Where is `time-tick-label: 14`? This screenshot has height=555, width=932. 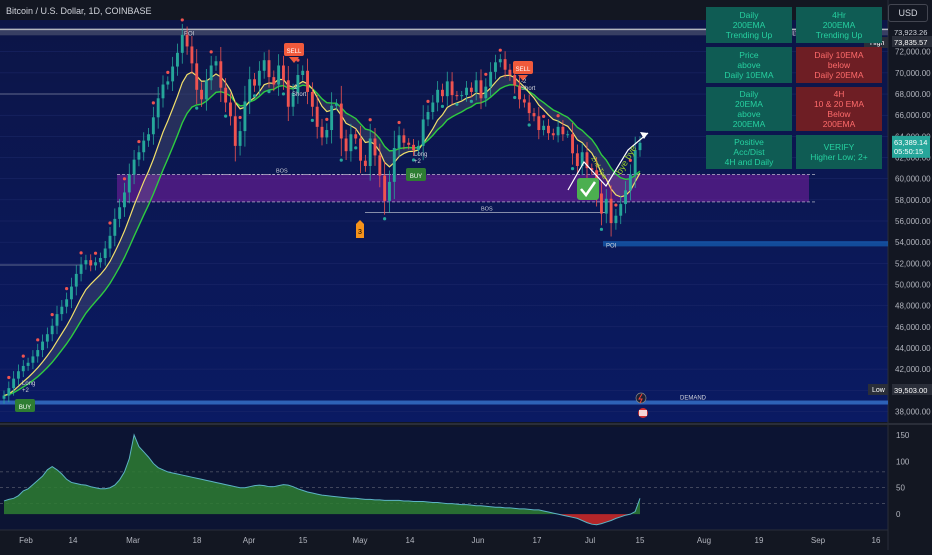 time-tick-label: 14 is located at coordinates (410, 540).